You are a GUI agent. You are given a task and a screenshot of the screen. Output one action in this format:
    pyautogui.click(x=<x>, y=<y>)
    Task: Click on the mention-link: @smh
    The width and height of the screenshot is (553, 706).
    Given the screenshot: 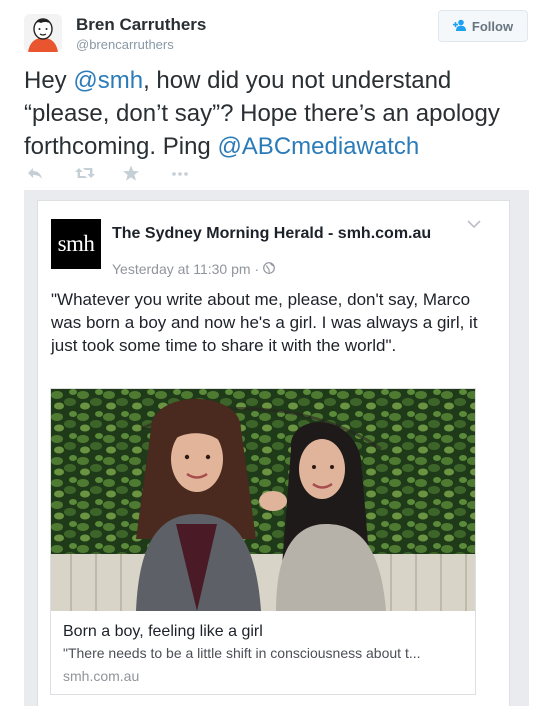 What is the action you would take?
    pyautogui.click(x=108, y=80)
    